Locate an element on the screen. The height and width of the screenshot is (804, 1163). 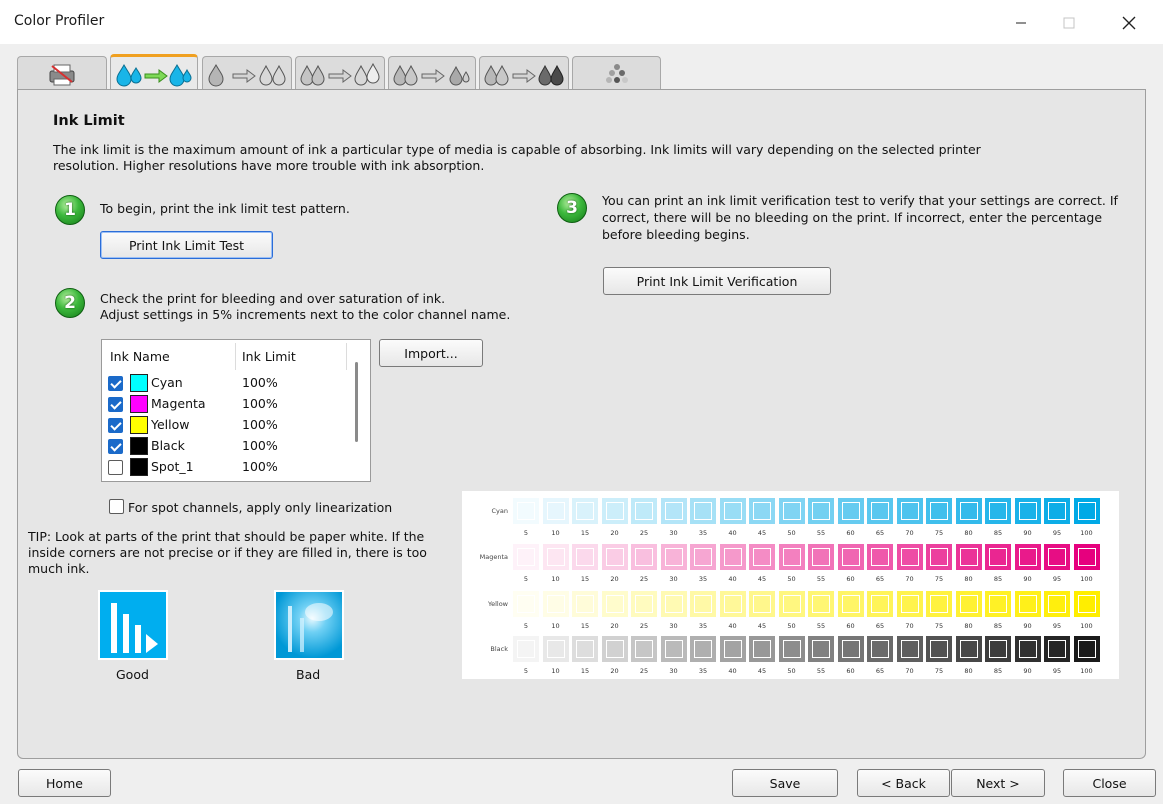
tab-linearization is located at coordinates (247, 73).